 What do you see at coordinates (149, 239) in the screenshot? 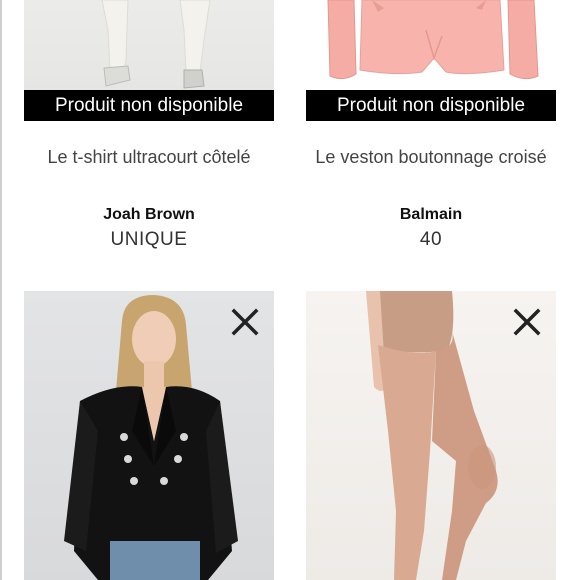
I see `product-size: UNIQUE` at bounding box center [149, 239].